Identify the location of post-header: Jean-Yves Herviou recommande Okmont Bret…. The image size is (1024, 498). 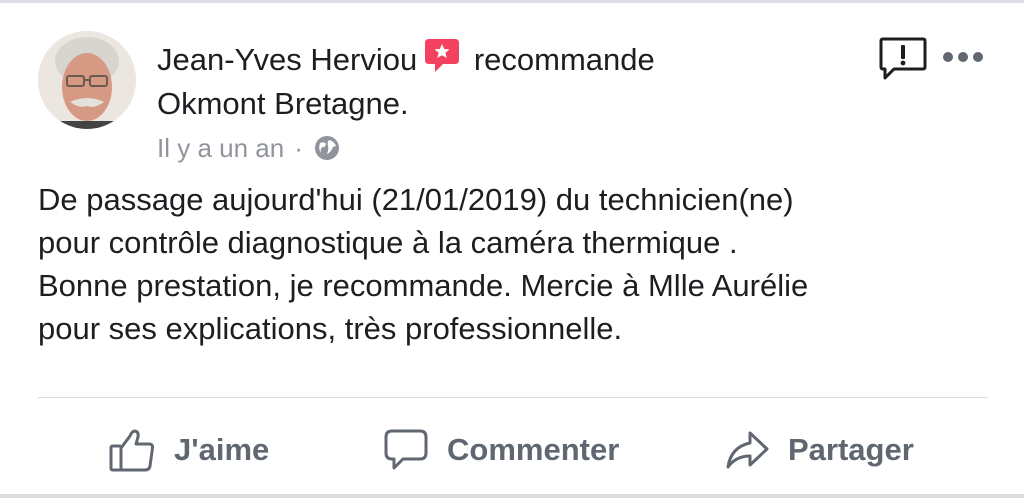
(497, 81).